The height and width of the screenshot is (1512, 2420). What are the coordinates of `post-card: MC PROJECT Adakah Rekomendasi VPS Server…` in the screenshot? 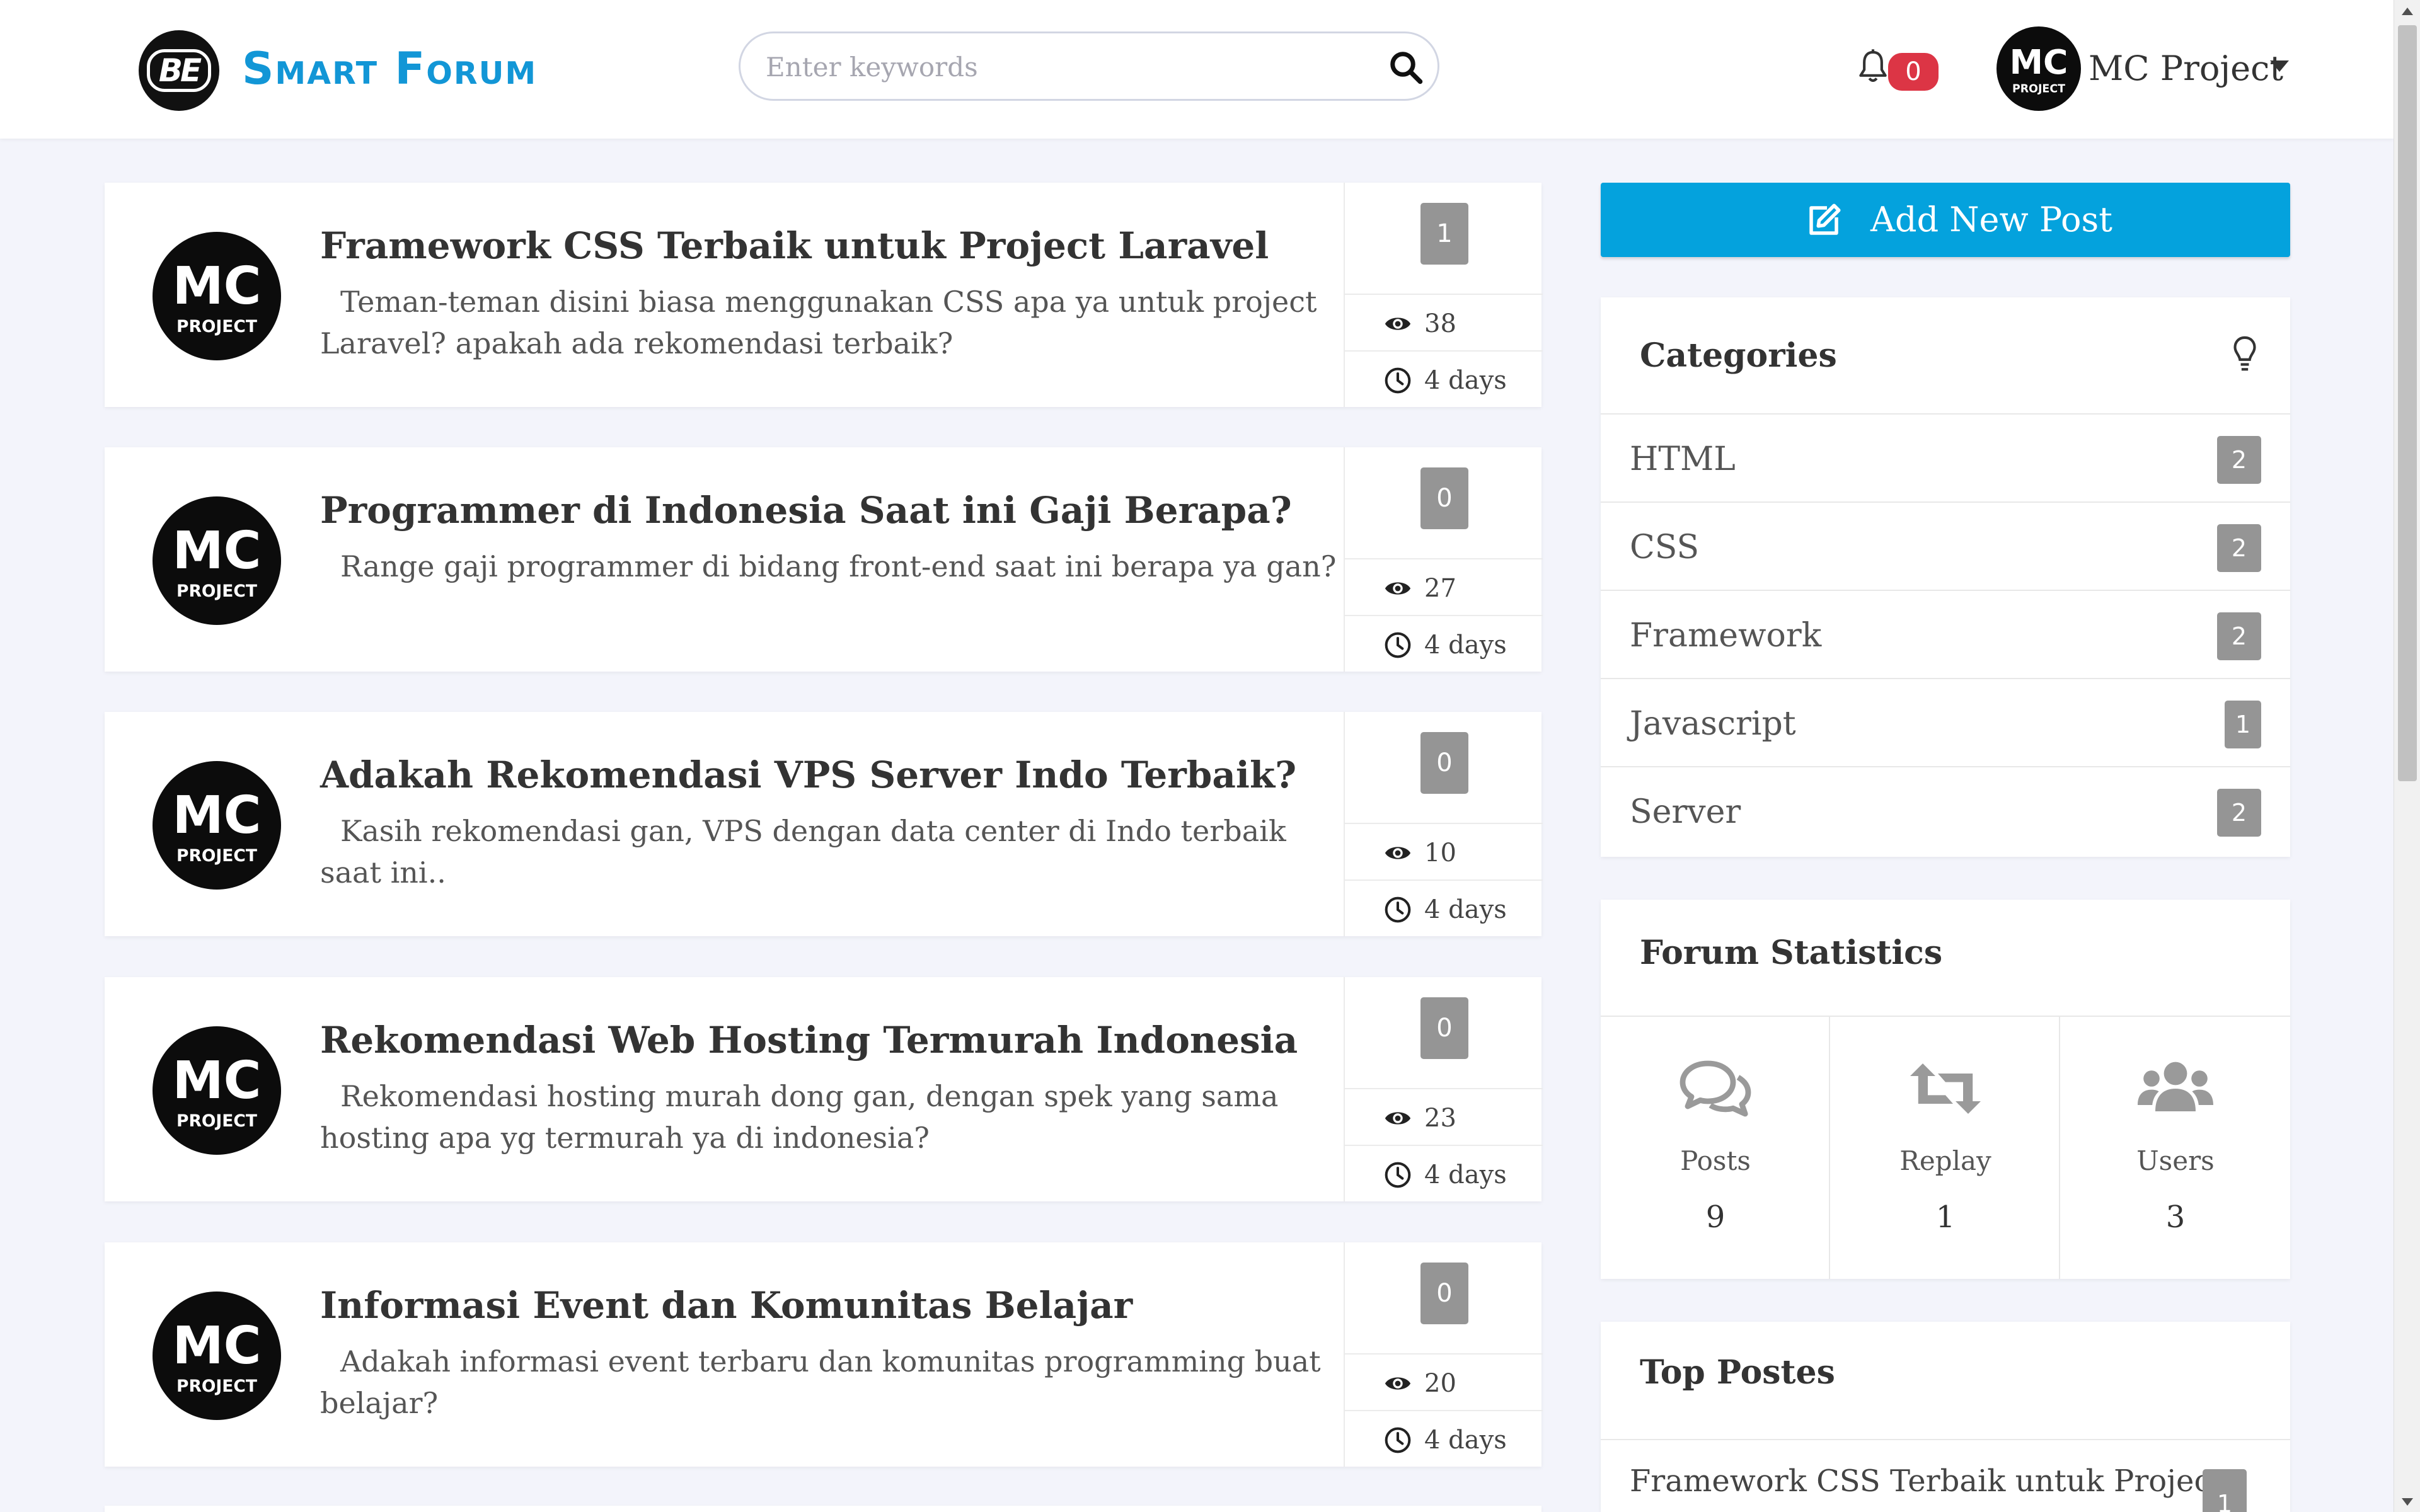 It's located at (824, 824).